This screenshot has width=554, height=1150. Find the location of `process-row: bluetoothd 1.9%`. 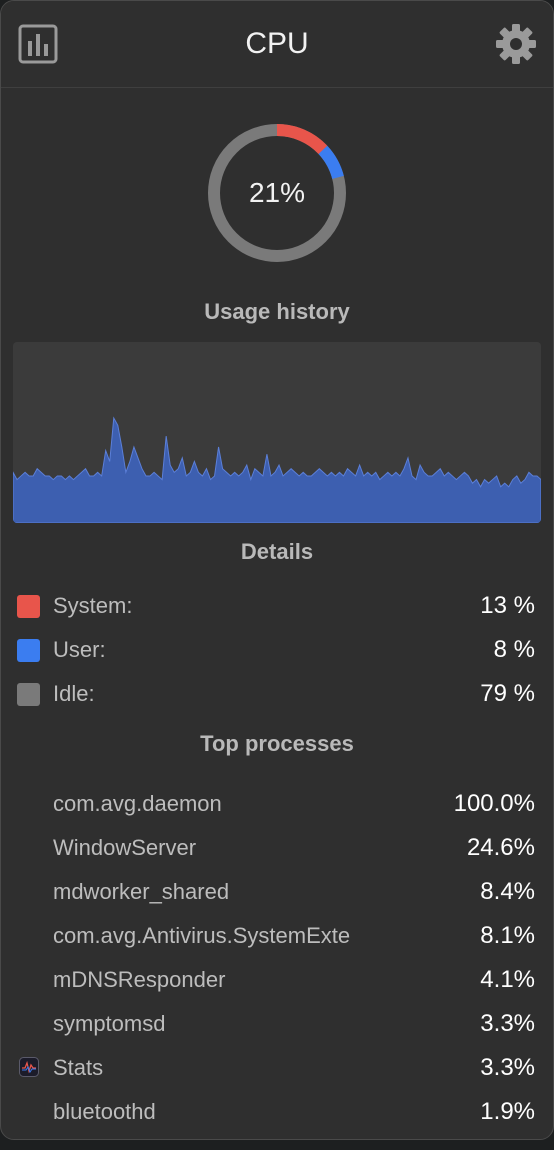

process-row: bluetoothd 1.9% is located at coordinates (277, 1112).